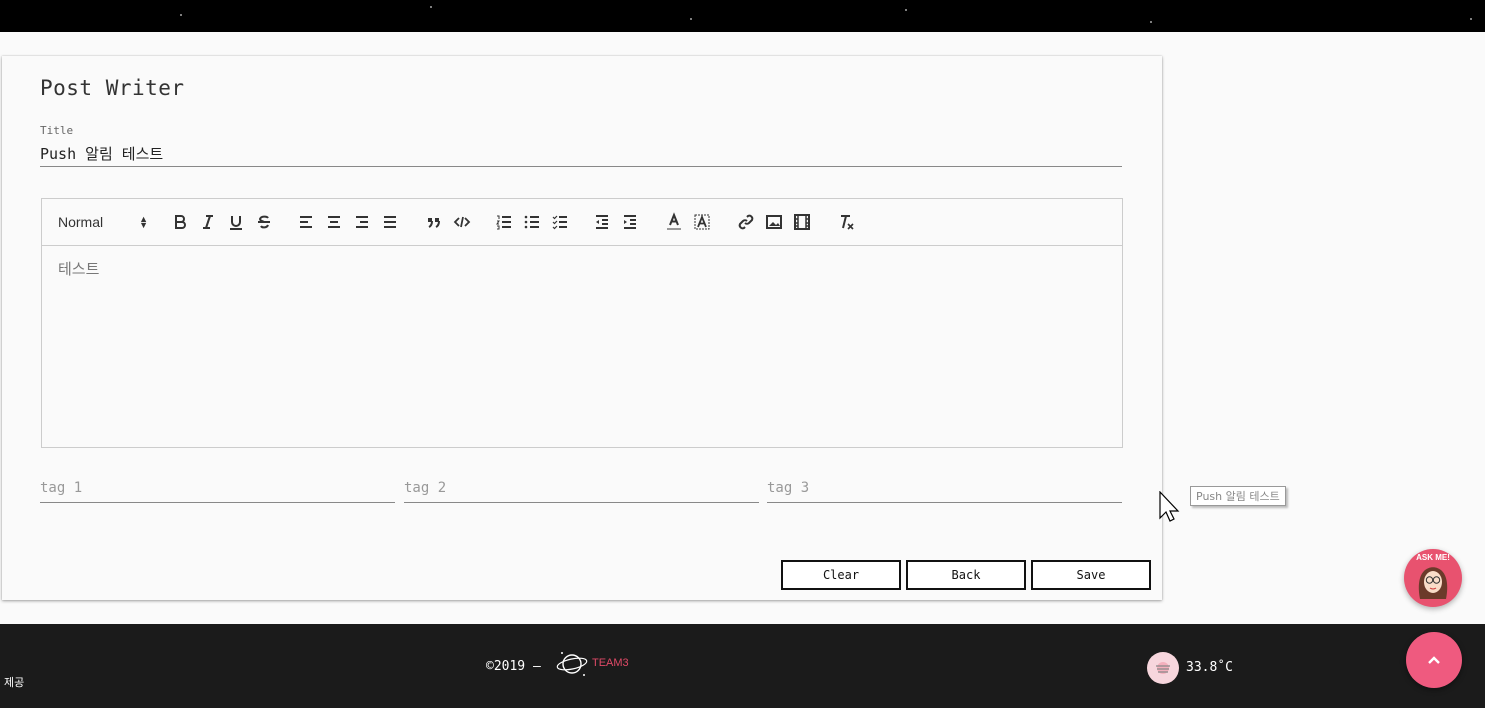 The height and width of the screenshot is (708, 1485). What do you see at coordinates (1091, 575) in the screenshot?
I see `save-button: Save` at bounding box center [1091, 575].